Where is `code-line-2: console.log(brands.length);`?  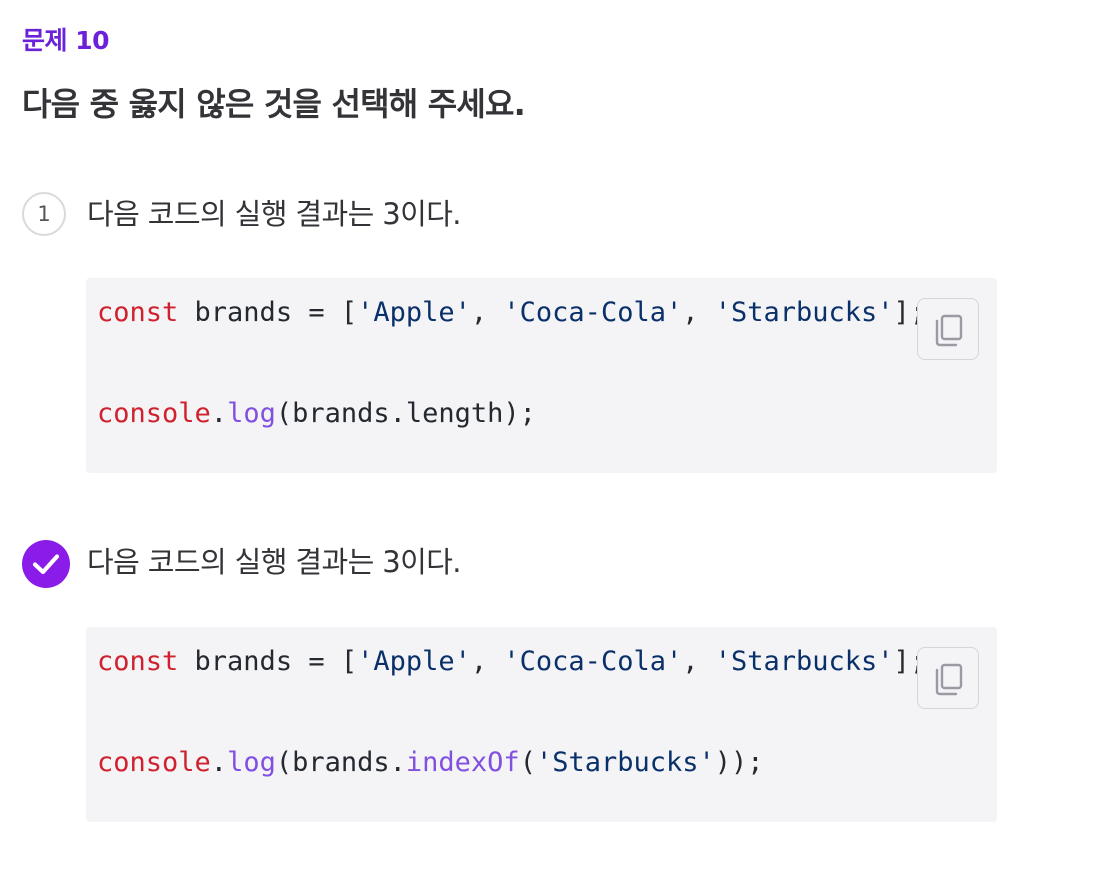
code-line-2: console.log(brands.length); is located at coordinates (316, 414).